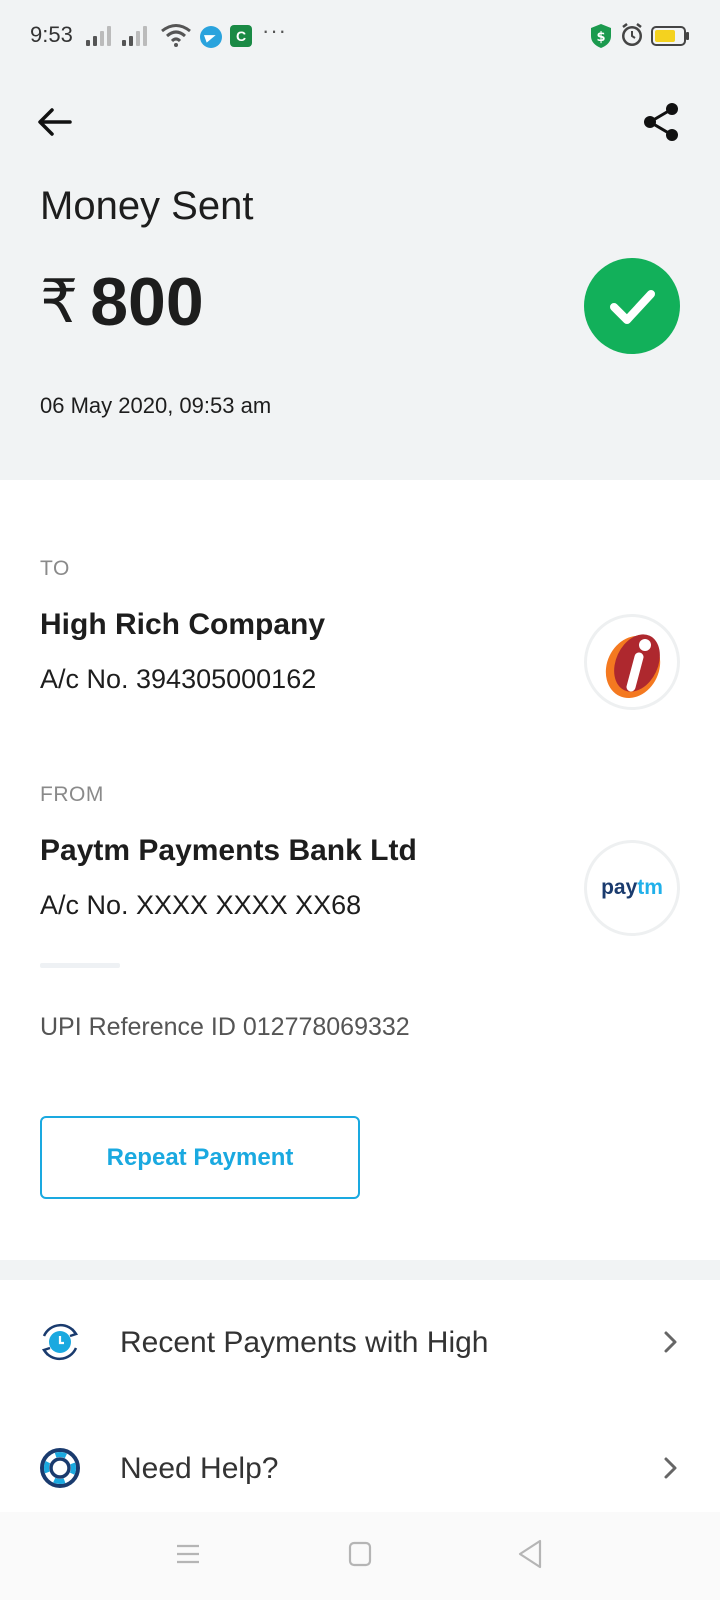 This screenshot has height=1600, width=720. What do you see at coordinates (147, 302) in the screenshot?
I see `amount-value: 800` at bounding box center [147, 302].